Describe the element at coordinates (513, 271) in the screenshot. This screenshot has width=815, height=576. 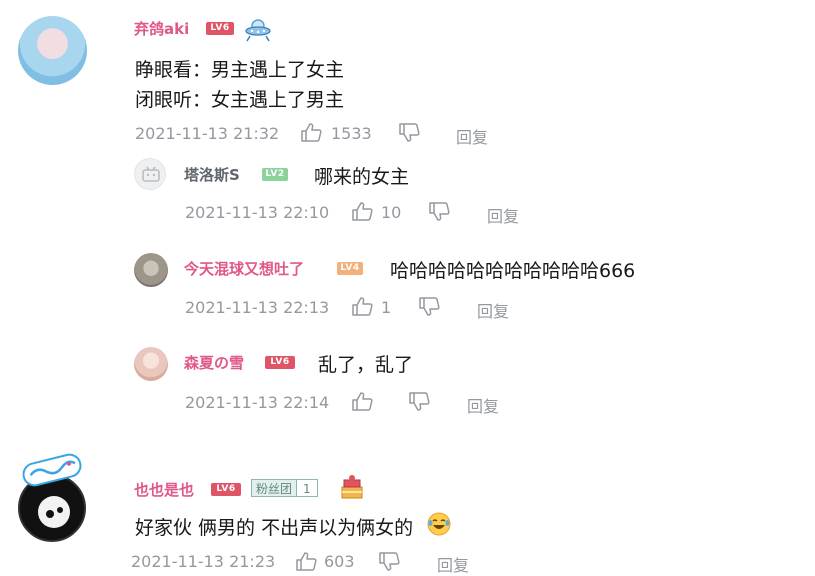
I see `reply-text: 哈哈哈哈哈哈哈哈哈哈哈666` at that location.